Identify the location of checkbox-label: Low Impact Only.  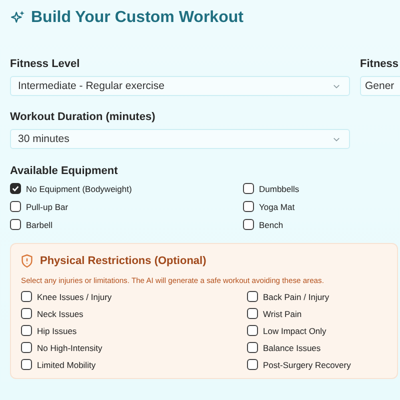
(294, 331).